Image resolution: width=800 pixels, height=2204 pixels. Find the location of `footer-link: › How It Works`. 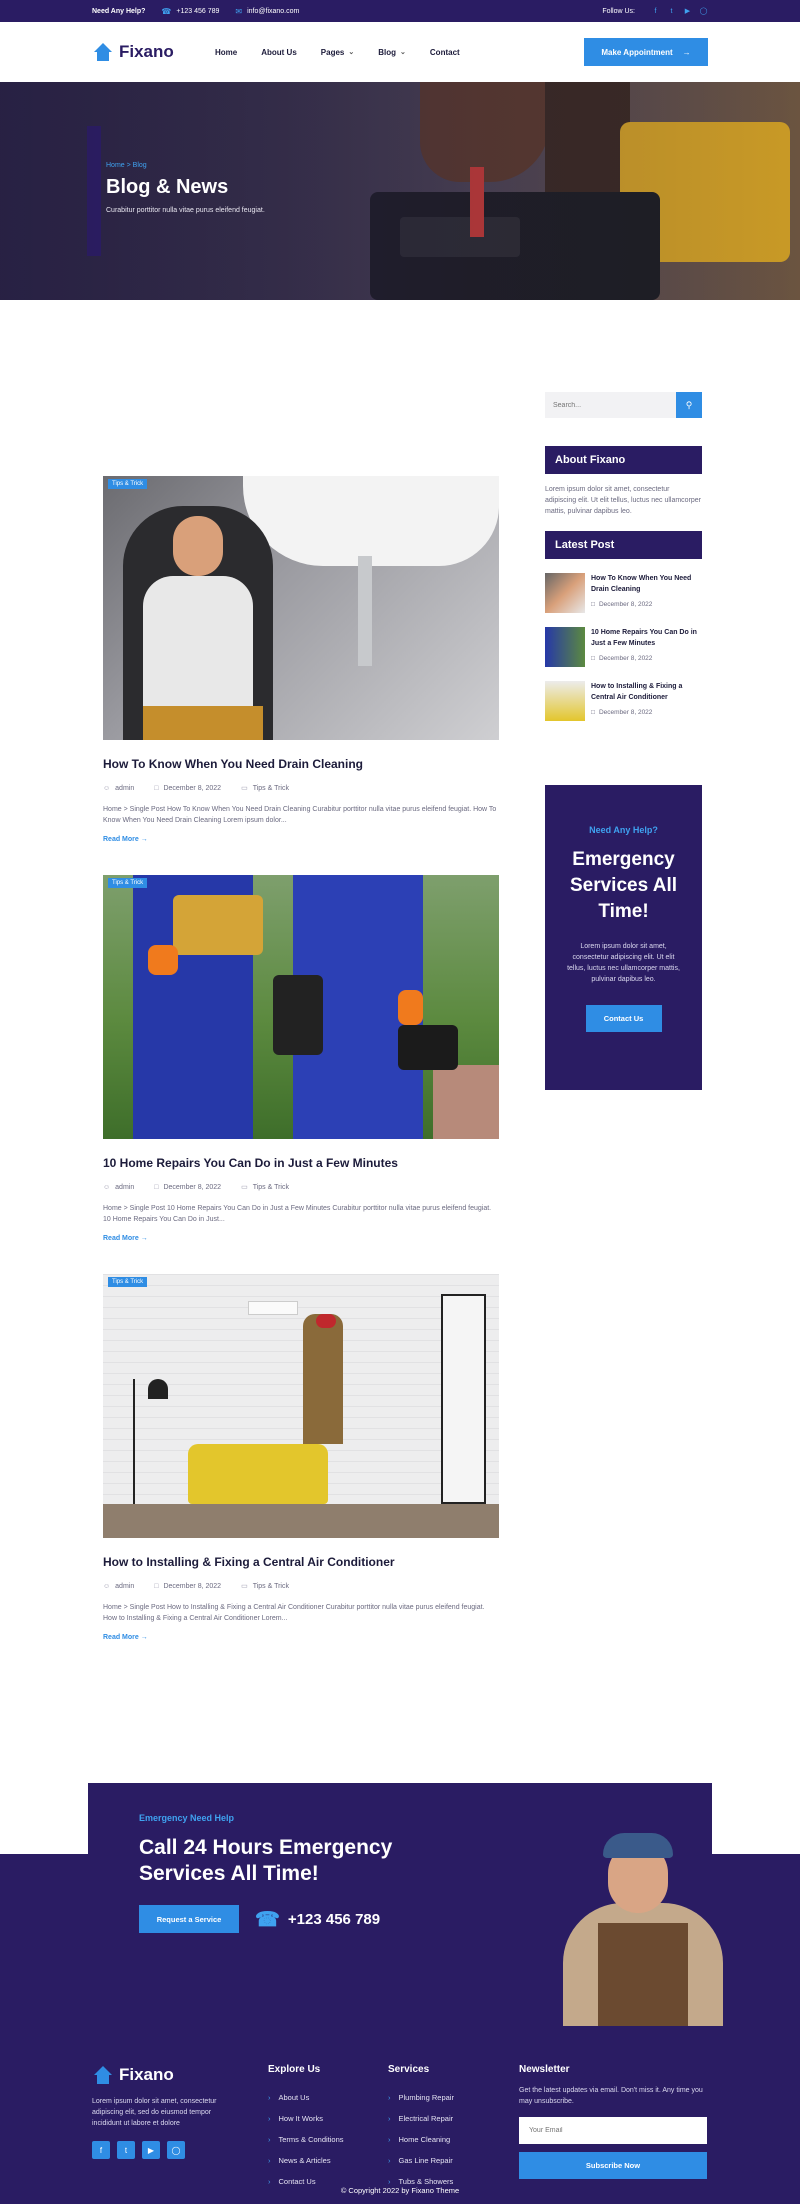

footer-link: › How It Works is located at coordinates (306, 2118).